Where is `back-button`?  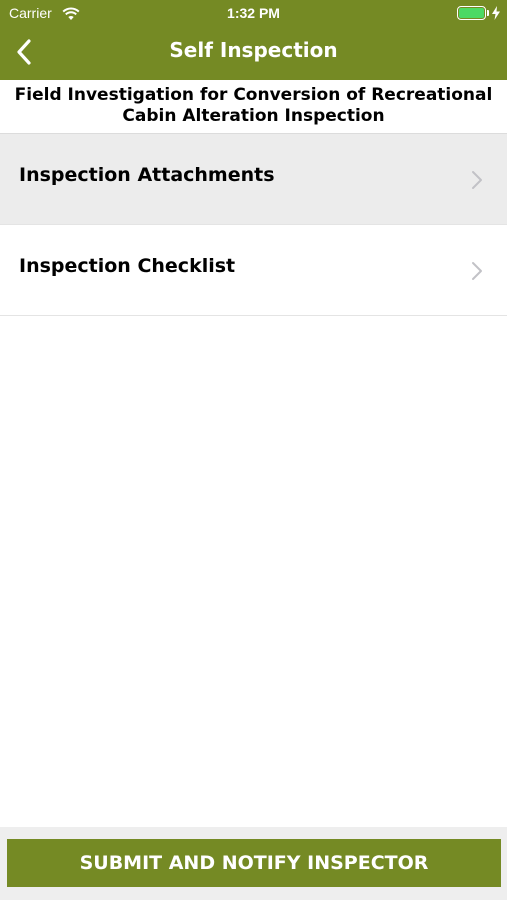
back-button is located at coordinates (24, 54).